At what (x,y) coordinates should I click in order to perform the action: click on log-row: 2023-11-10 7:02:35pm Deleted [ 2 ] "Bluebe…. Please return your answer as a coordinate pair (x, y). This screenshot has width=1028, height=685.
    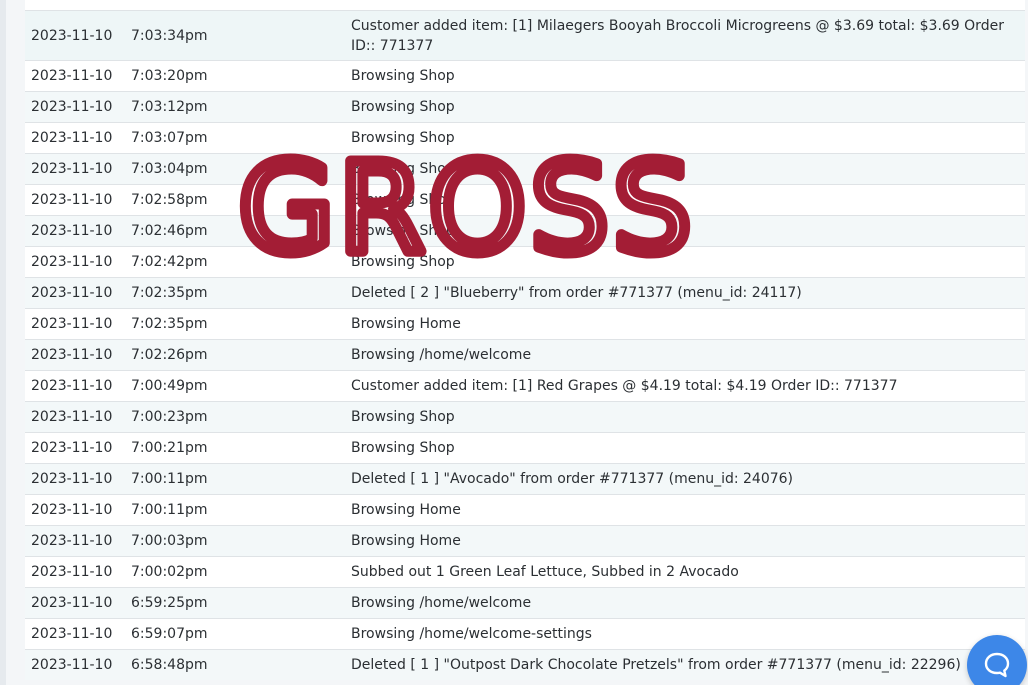
    Looking at the image, I should click on (525, 293).